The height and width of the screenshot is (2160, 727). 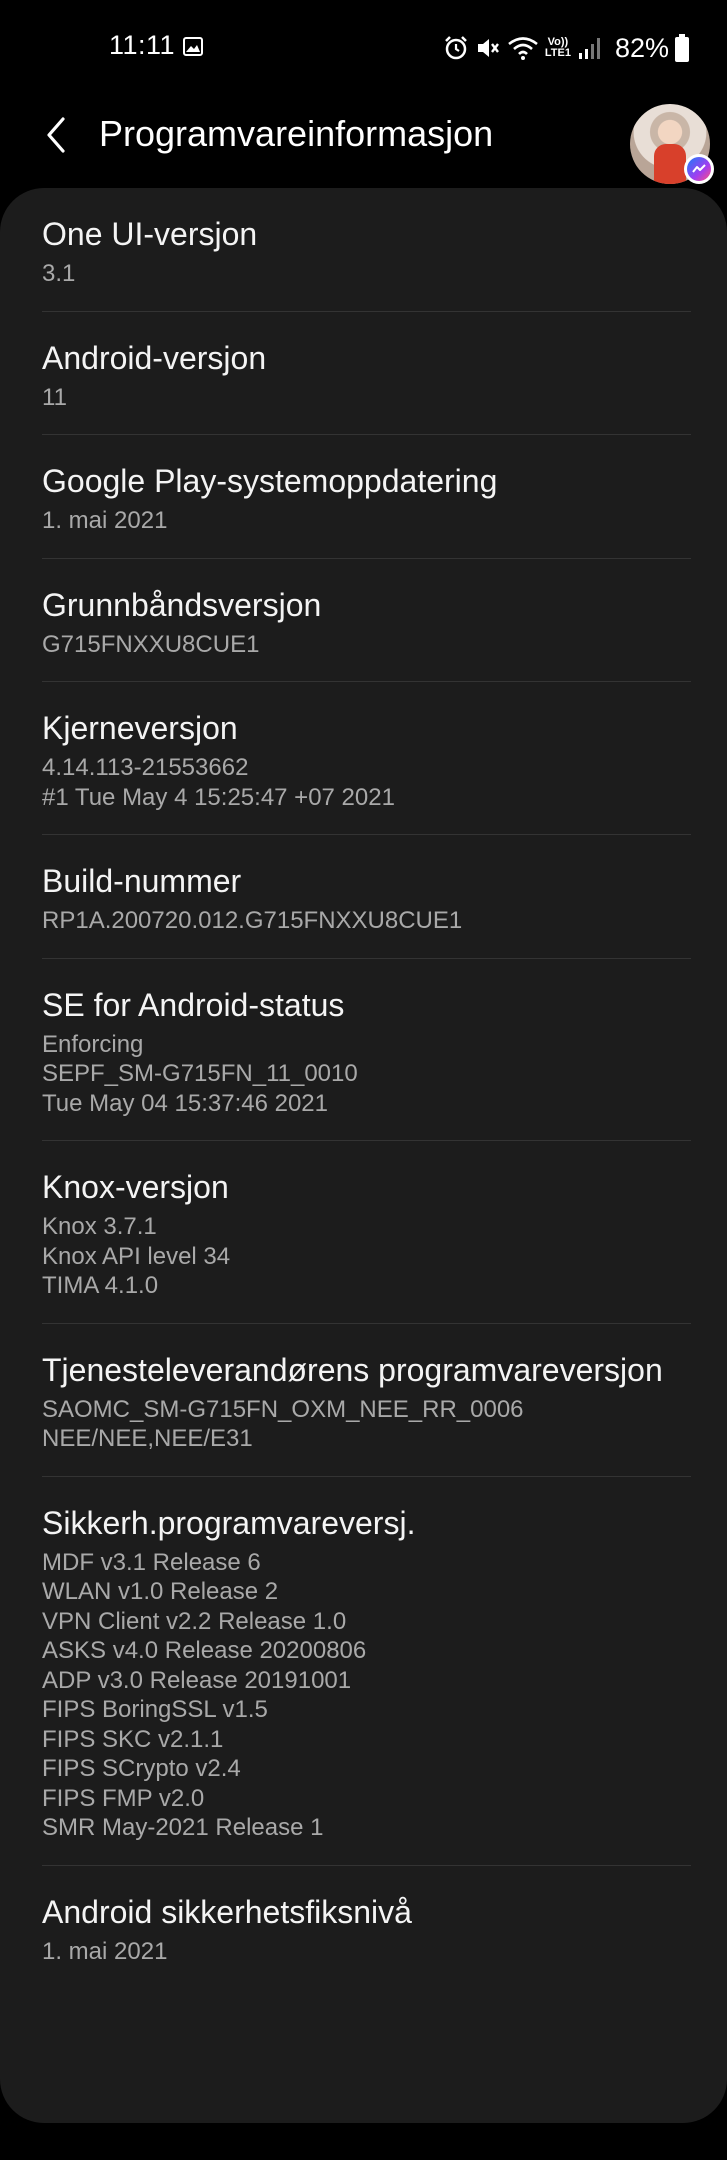 What do you see at coordinates (185, 1103) in the screenshot?
I see `info-item-value: Tue May 04 15:37:46 2021` at bounding box center [185, 1103].